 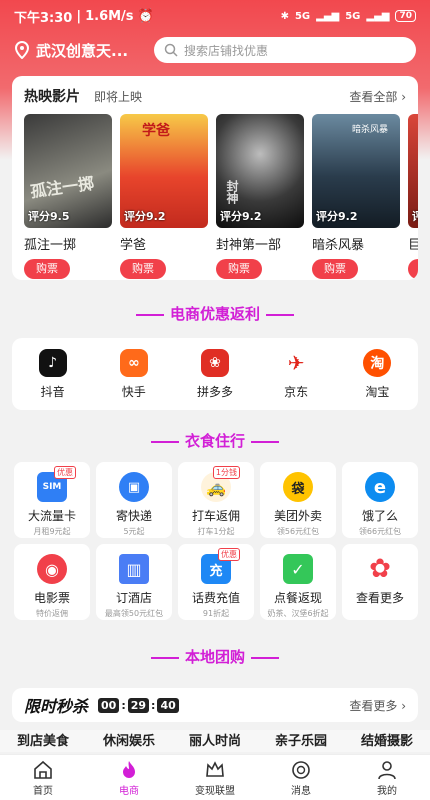 I want to click on movies-title-now-showing: 热映影片, so click(x=52, y=96).